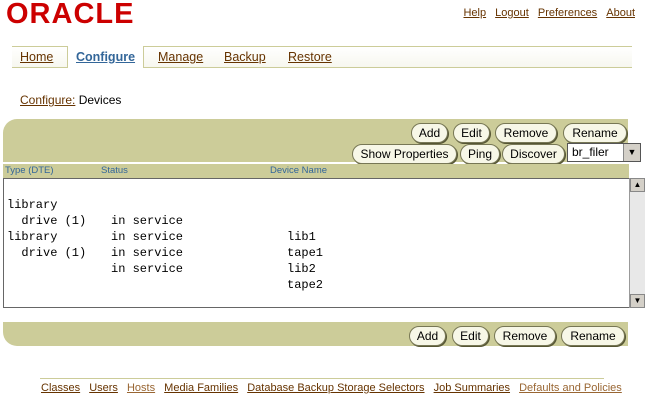 The width and height of the screenshot is (645, 396). Describe the element at coordinates (590, 152) in the screenshot. I see `host-select-value: br_filer` at that location.